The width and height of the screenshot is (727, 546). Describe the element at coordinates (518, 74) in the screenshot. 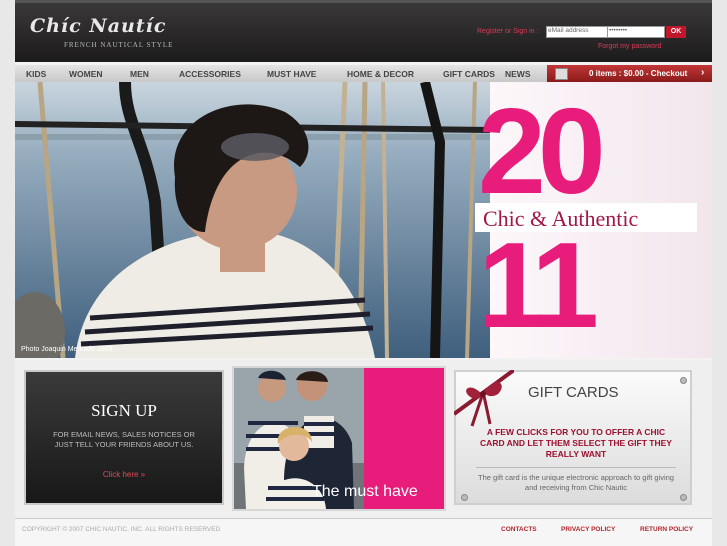

I see `nav-item-news: NEWS` at that location.